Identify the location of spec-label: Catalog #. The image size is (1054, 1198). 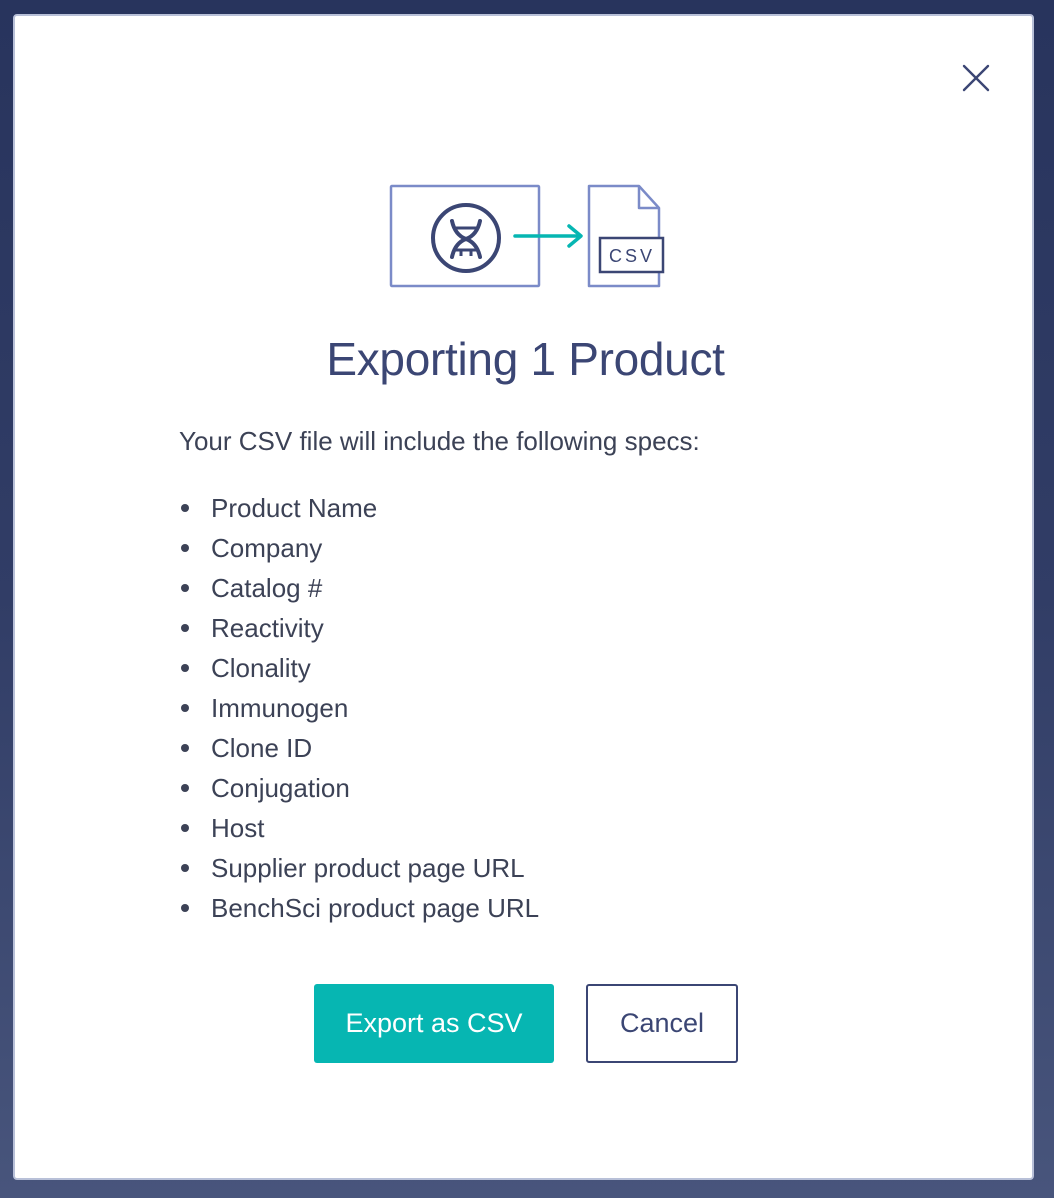
(267, 588).